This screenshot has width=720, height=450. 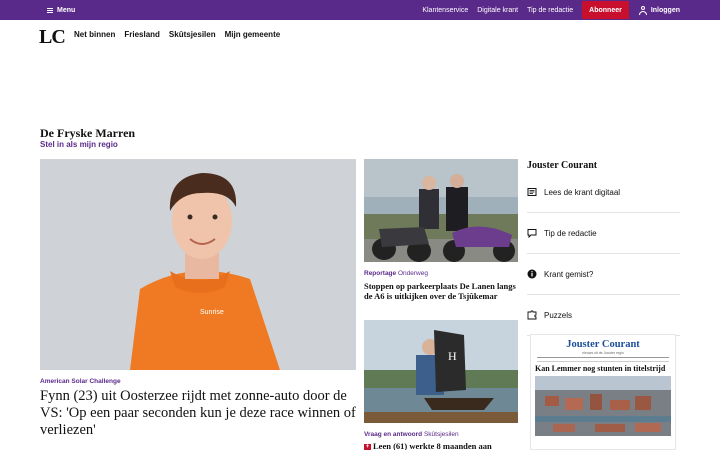 What do you see at coordinates (80, 381) in the screenshot?
I see `lead-kicker: American Solar Challenge` at bounding box center [80, 381].